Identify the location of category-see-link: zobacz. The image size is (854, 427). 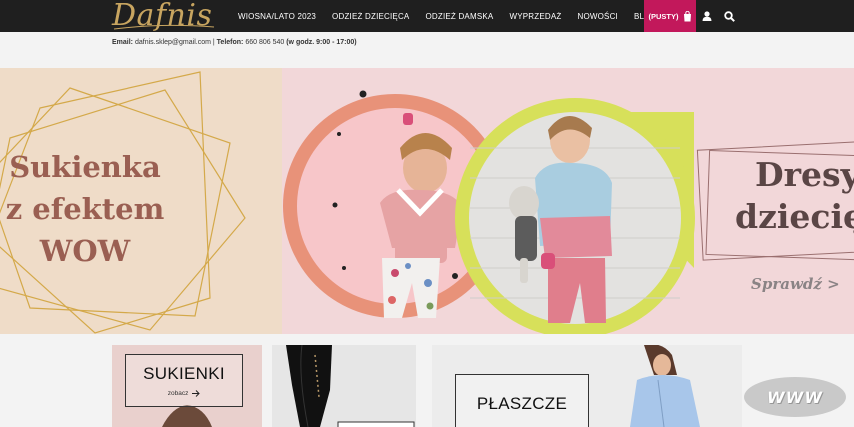
(184, 393).